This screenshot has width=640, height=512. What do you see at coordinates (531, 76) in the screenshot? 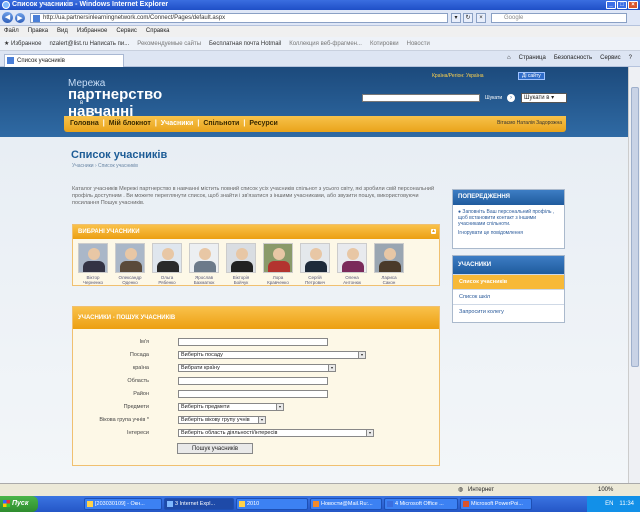
I see `country-button: Ді сайту` at bounding box center [531, 76].